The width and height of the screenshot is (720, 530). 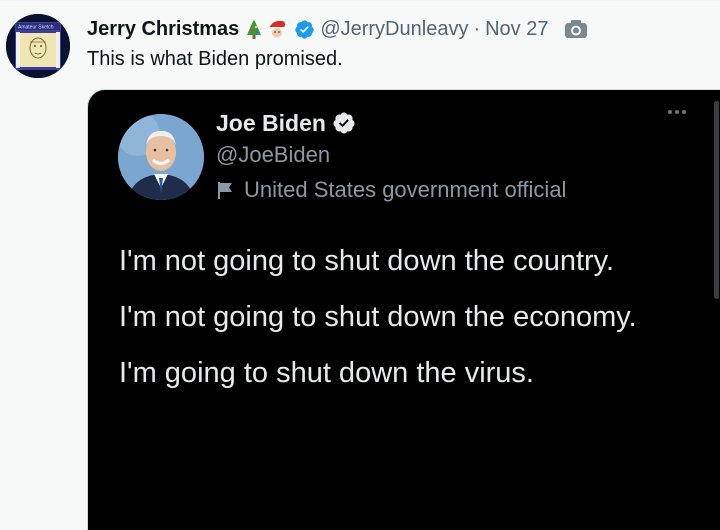 What do you see at coordinates (516, 29) in the screenshot?
I see `tweet-date: Nov 27` at bounding box center [516, 29].